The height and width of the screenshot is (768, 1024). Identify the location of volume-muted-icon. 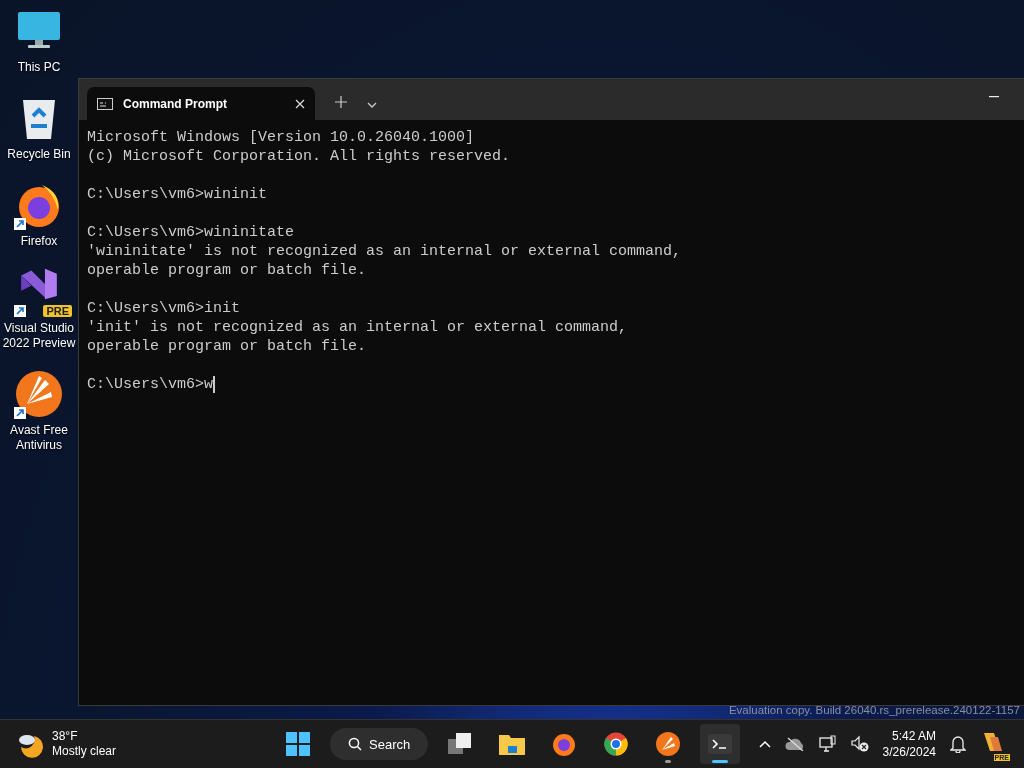
(859, 744).